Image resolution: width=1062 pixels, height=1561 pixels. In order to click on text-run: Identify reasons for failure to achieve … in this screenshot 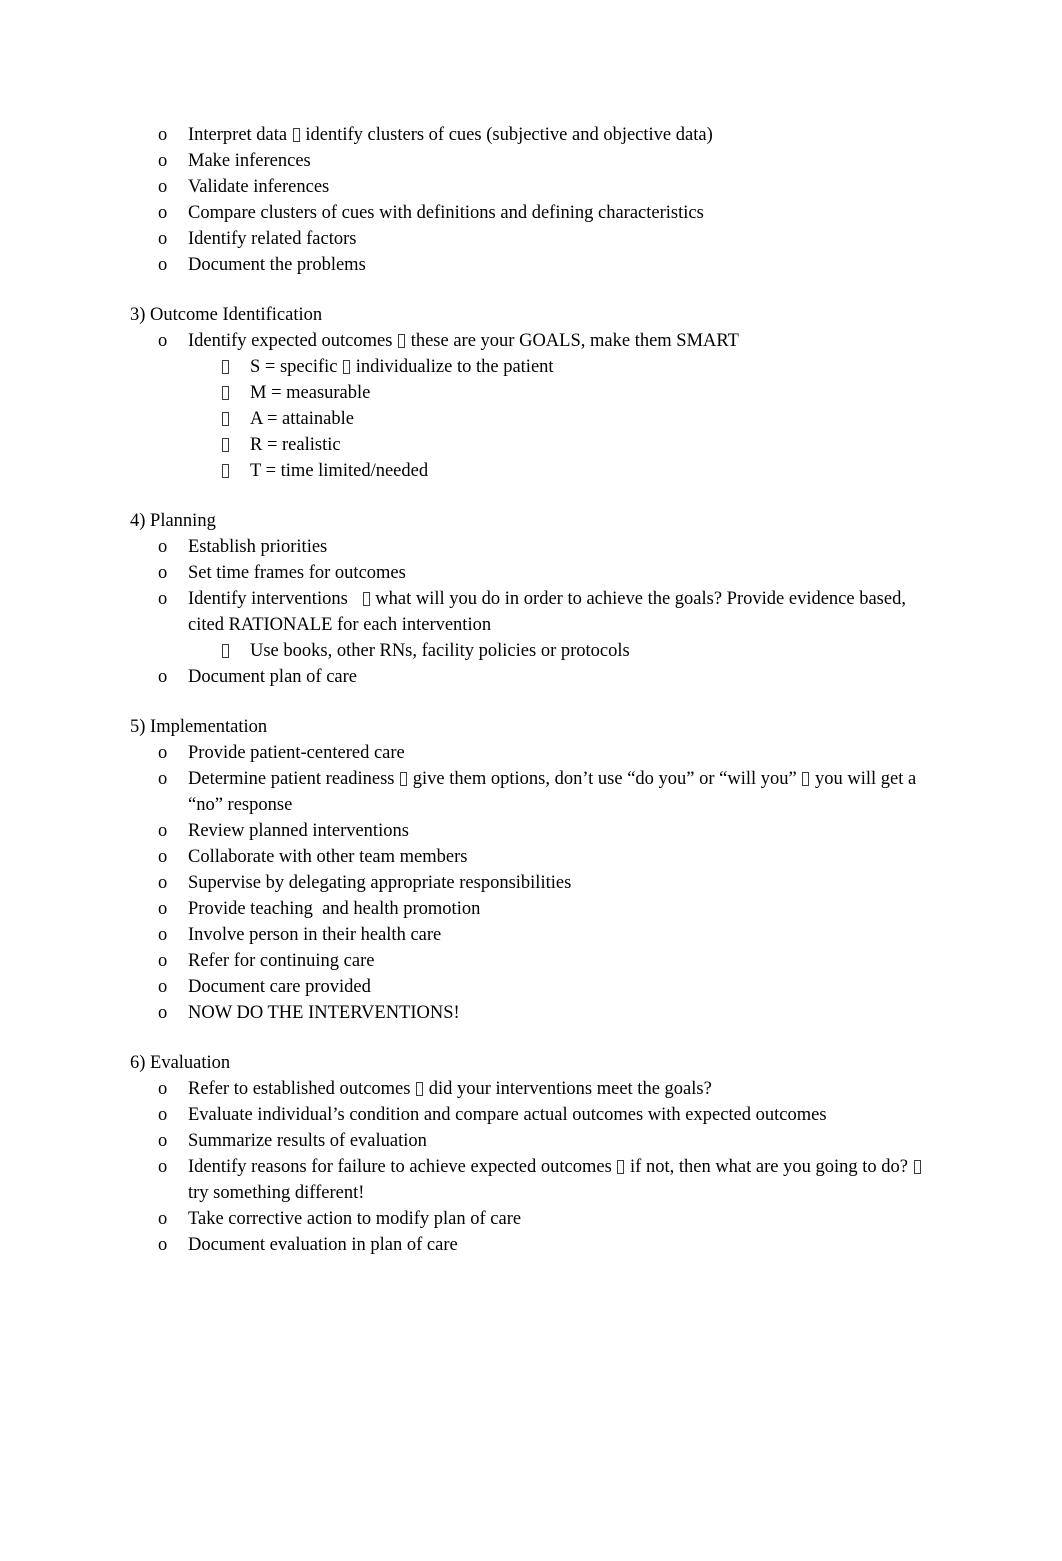, I will do `click(402, 1167)`.